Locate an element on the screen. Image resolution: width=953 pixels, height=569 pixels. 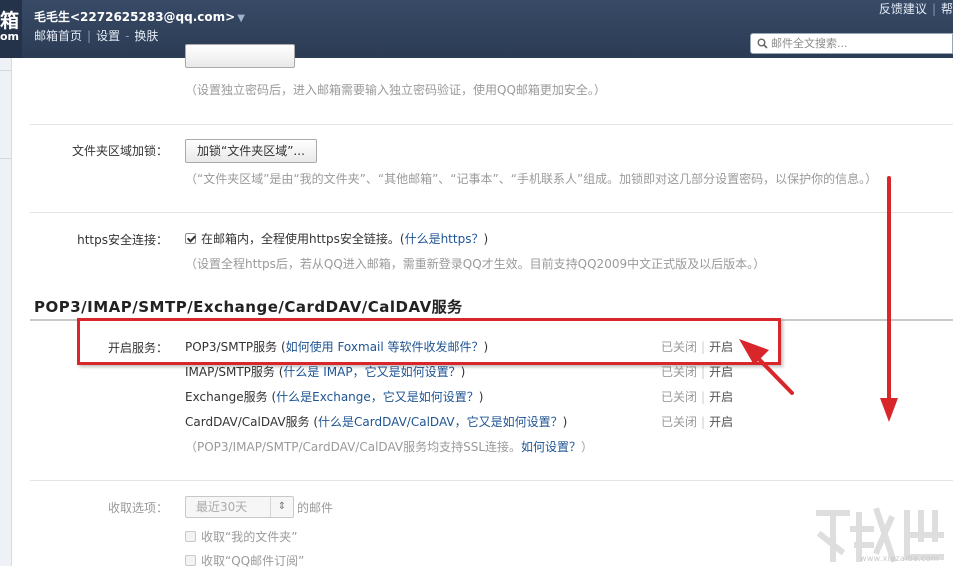
receive-range-suffix: 的邮件 is located at coordinates (315, 508).